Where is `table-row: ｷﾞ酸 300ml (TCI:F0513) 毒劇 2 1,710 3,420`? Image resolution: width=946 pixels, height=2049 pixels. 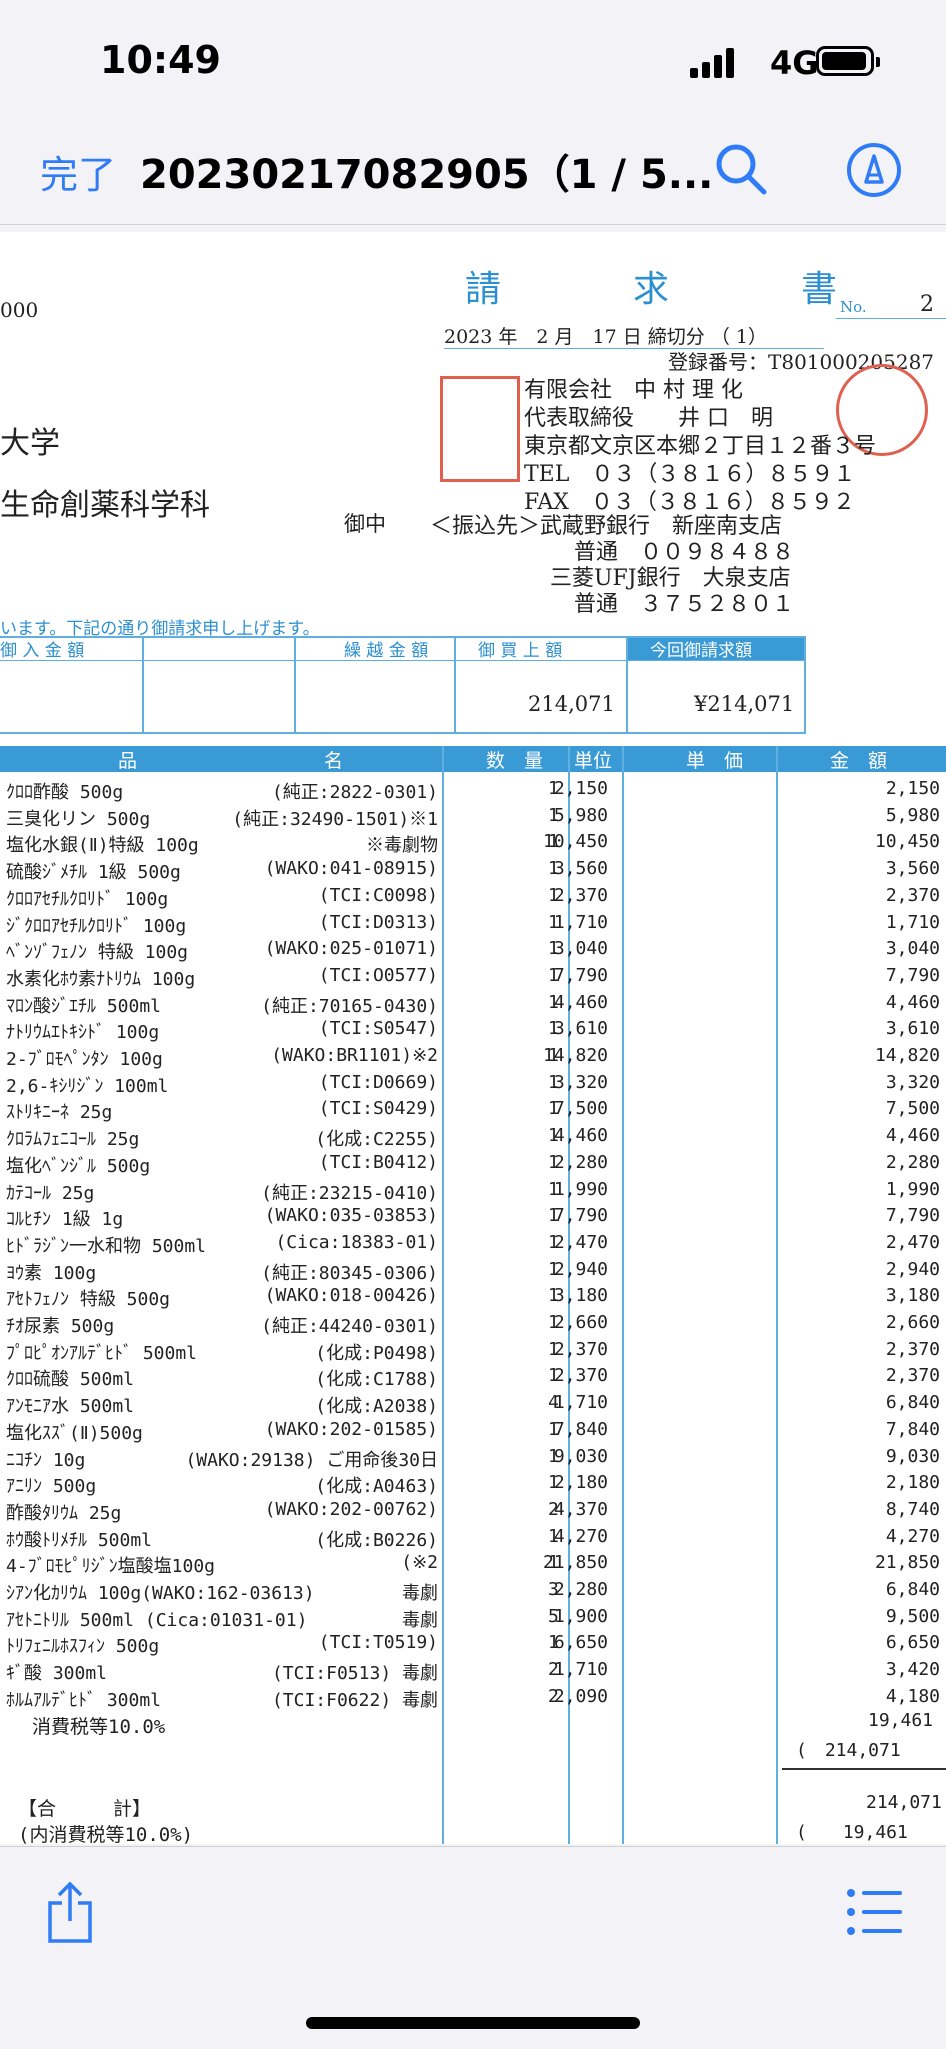
table-row: ｷﾞ酸 300ml (TCI:F0513) 毒劇 2 1,710 3,420 is located at coordinates (473, 1670).